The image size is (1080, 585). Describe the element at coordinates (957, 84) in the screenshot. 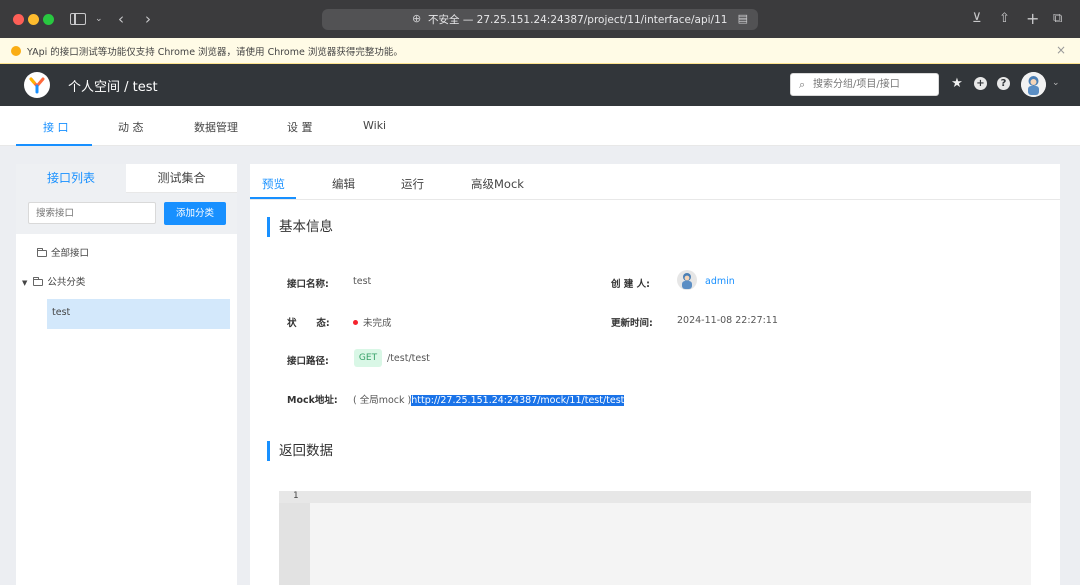

I see `star-icon: ★` at that location.